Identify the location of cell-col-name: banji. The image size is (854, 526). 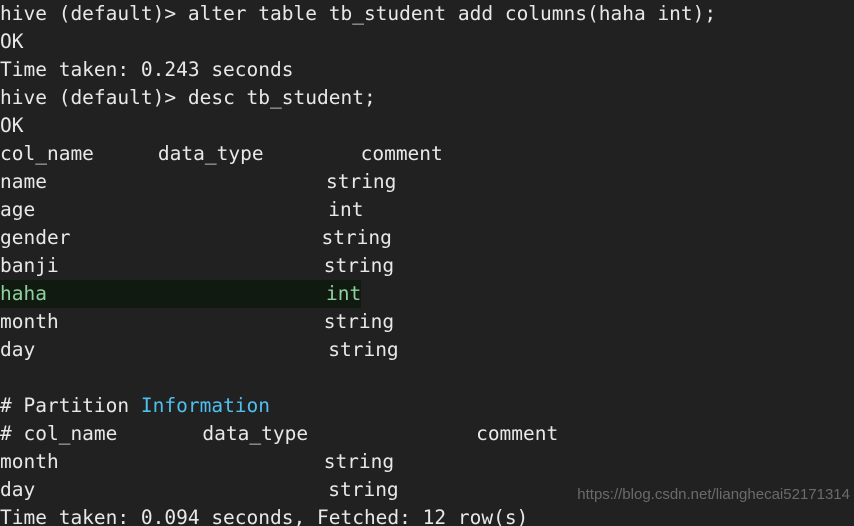
(29, 265).